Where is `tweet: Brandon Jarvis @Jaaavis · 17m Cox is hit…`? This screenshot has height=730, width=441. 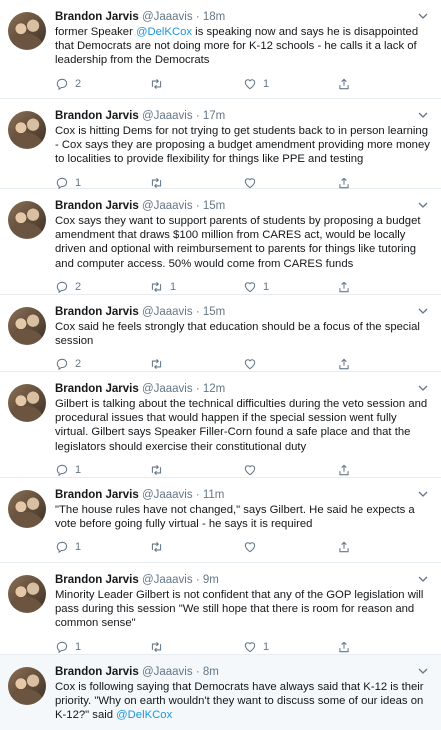
tweet: Brandon Jarvis @Jaaavis · 17m Cox is hit… is located at coordinates (220, 144).